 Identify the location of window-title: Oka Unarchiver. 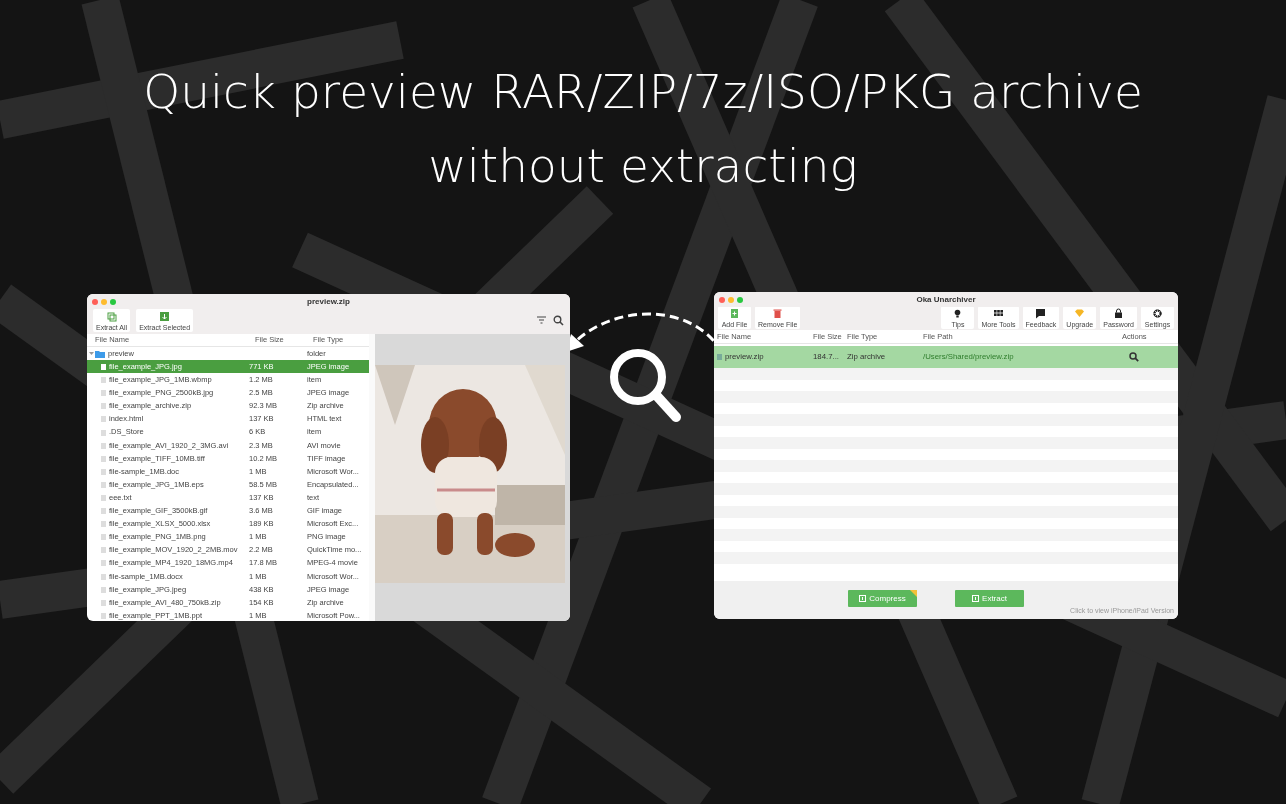
(946, 299).